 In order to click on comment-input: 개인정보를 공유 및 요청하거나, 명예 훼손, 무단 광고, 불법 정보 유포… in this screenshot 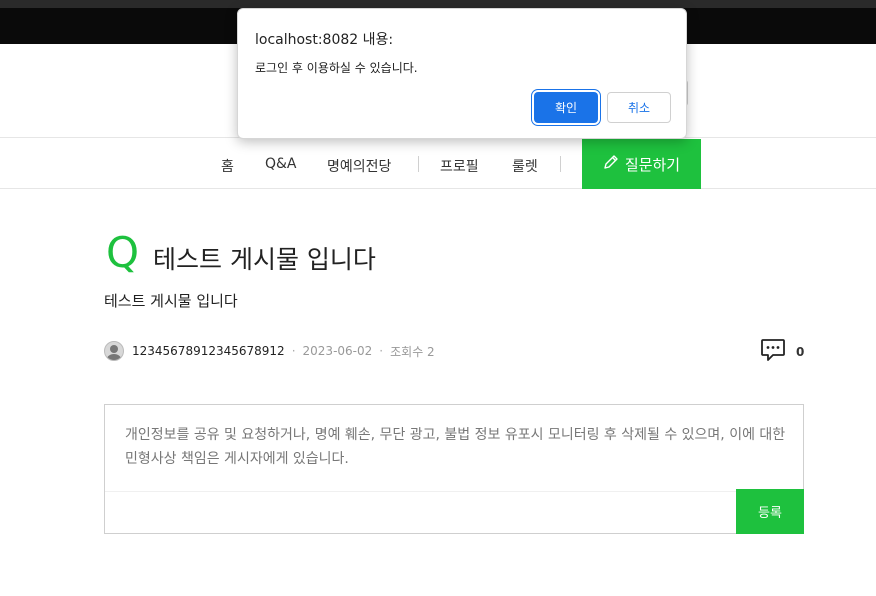, I will do `click(457, 447)`.